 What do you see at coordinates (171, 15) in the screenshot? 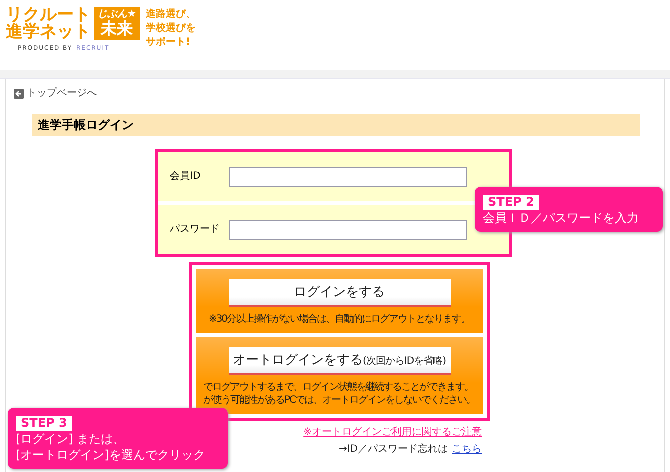
I see `tagline-text: 進路選び、` at bounding box center [171, 15].